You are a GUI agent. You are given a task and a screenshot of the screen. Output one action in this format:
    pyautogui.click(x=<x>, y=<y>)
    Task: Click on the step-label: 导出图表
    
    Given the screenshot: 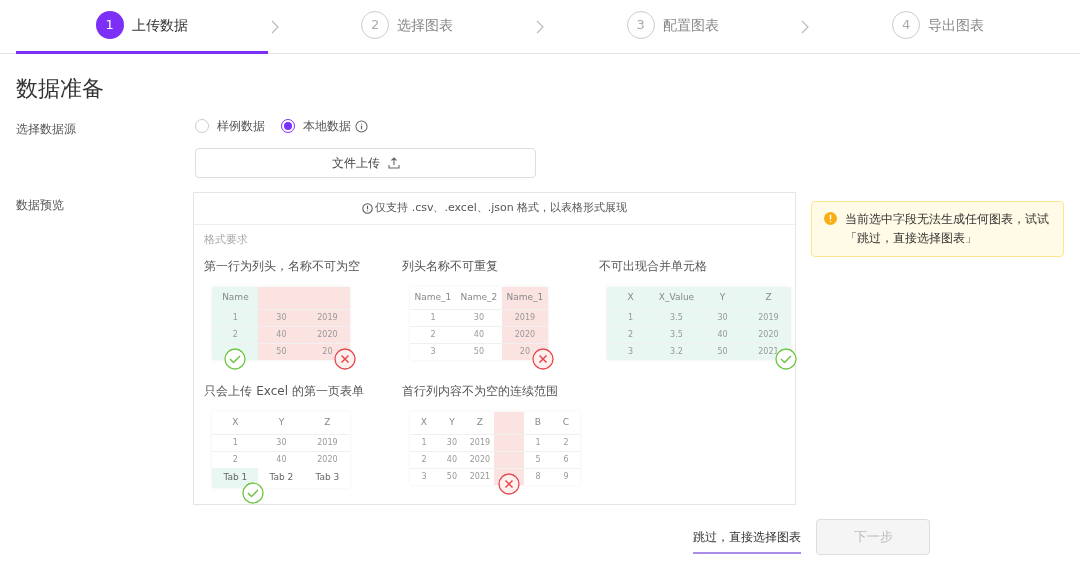 What is the action you would take?
    pyautogui.click(x=956, y=25)
    